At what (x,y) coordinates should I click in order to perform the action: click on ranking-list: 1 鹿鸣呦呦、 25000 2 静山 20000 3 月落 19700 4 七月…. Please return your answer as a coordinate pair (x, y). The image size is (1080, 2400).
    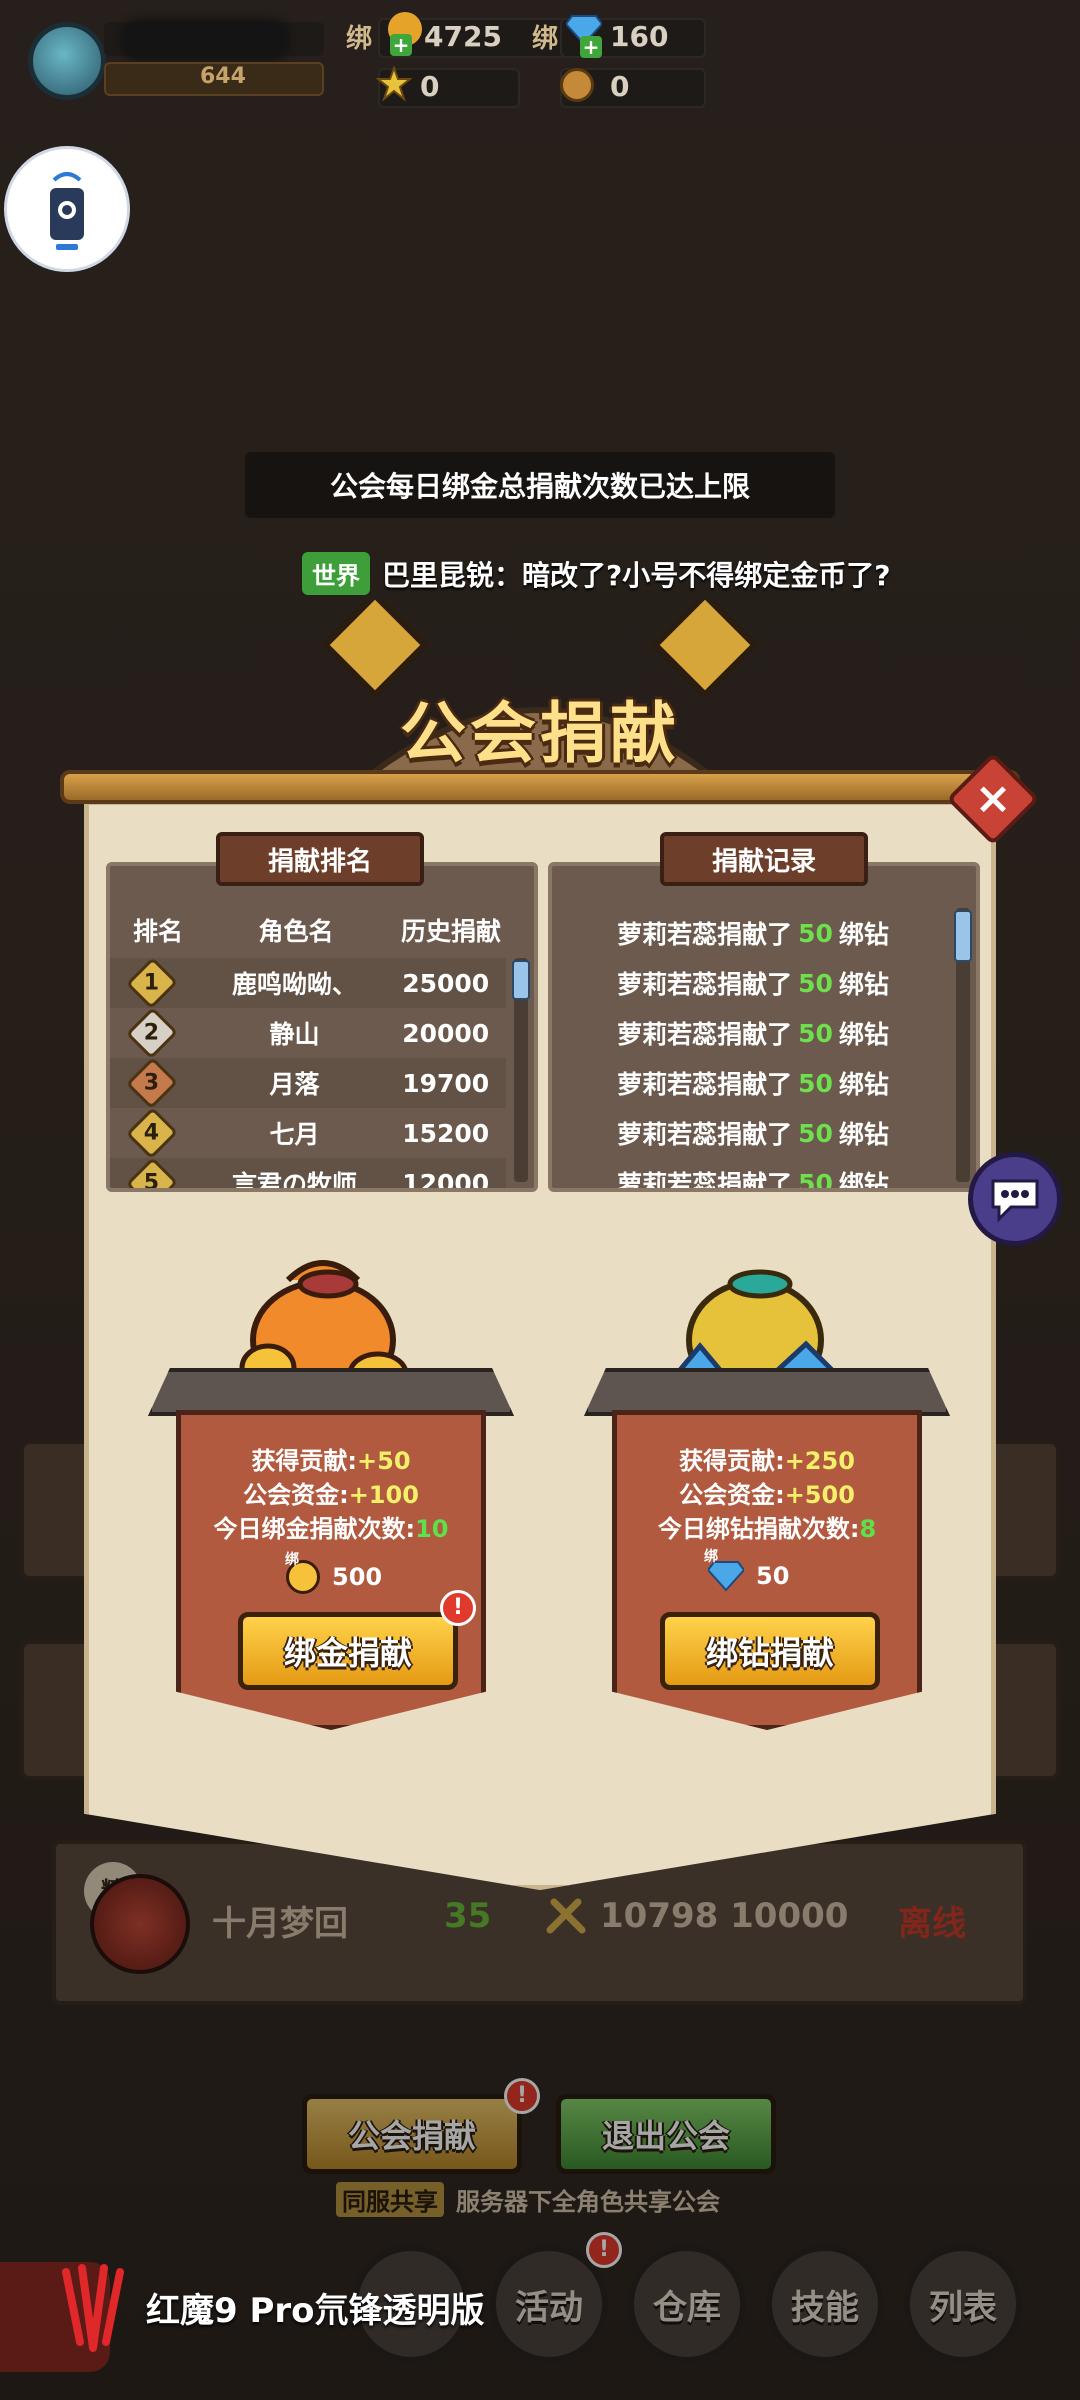
    Looking at the image, I should click on (322, 1072).